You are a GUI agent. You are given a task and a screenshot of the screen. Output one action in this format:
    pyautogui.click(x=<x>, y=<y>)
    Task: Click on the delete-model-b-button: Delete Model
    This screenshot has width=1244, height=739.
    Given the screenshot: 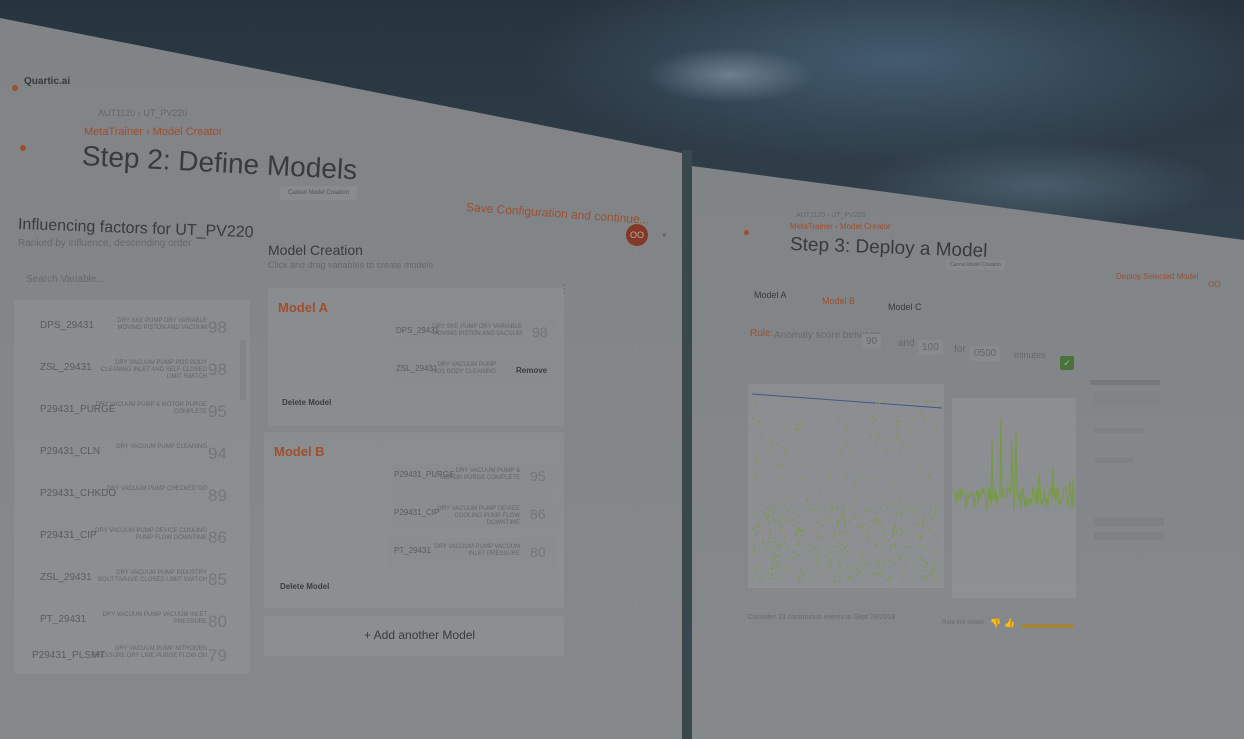 What is the action you would take?
    pyautogui.click(x=304, y=586)
    